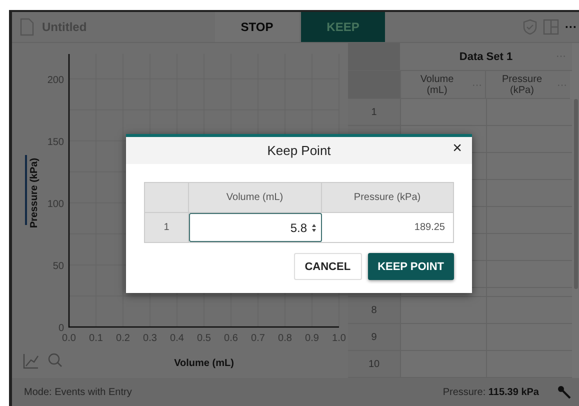  What do you see at coordinates (61, 328) in the screenshot?
I see `y-tick-label: 0` at bounding box center [61, 328].